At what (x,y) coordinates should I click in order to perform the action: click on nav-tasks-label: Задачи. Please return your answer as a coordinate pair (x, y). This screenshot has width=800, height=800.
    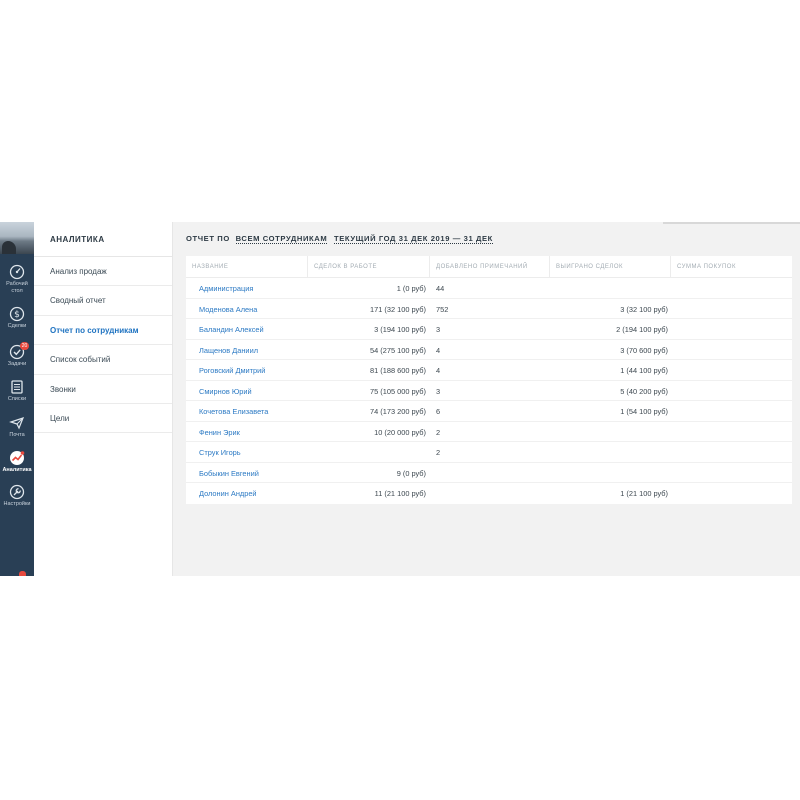
    Looking at the image, I should click on (17, 364).